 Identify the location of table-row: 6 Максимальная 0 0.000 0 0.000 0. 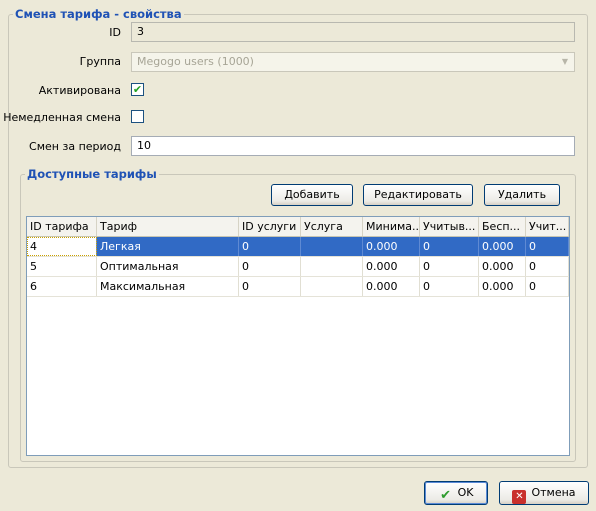
(298, 287).